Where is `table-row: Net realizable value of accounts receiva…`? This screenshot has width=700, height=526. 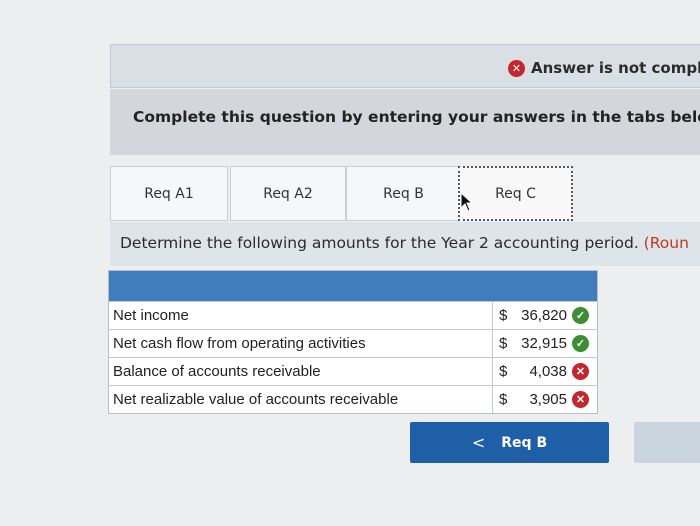
table-row: Net realizable value of accounts receiva… is located at coordinates (353, 399).